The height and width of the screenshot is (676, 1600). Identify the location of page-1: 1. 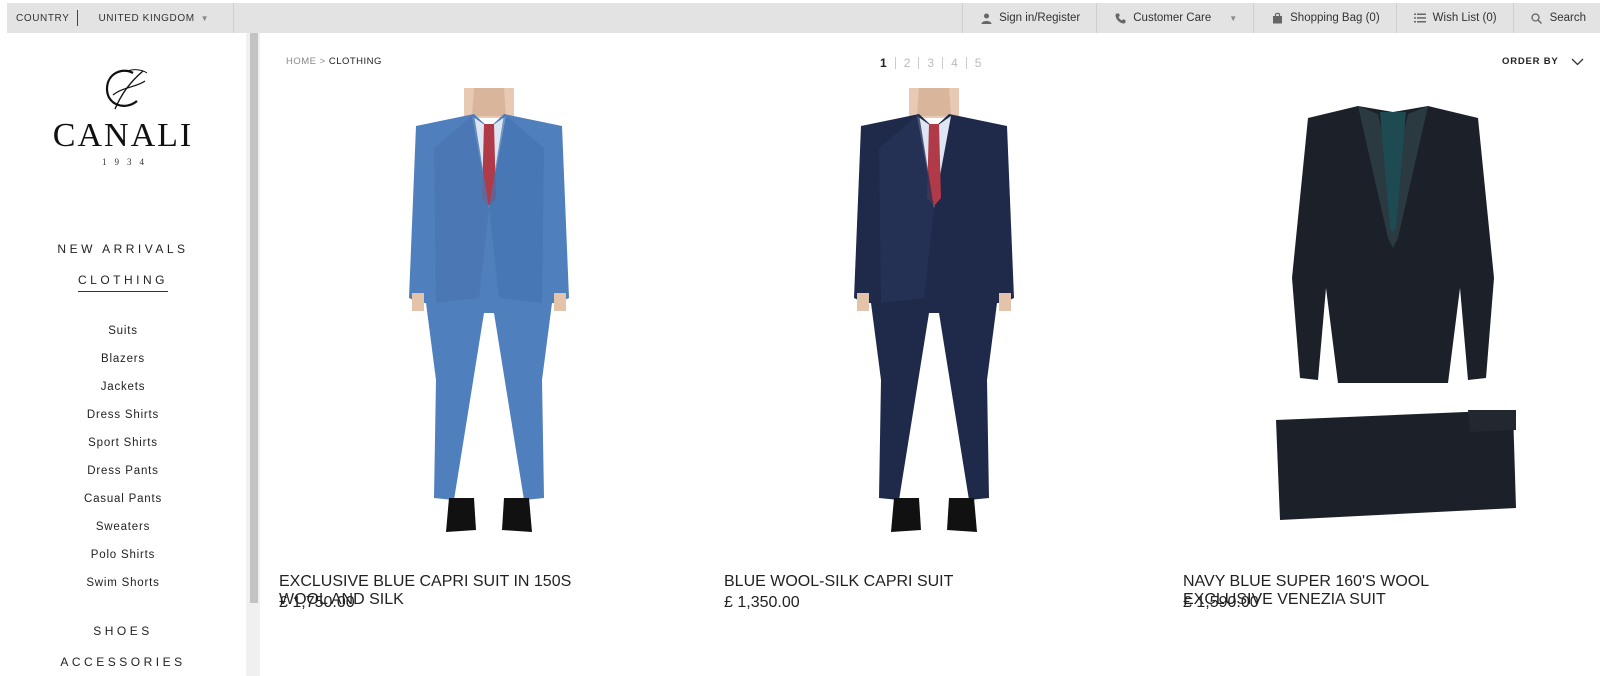
(883, 63).